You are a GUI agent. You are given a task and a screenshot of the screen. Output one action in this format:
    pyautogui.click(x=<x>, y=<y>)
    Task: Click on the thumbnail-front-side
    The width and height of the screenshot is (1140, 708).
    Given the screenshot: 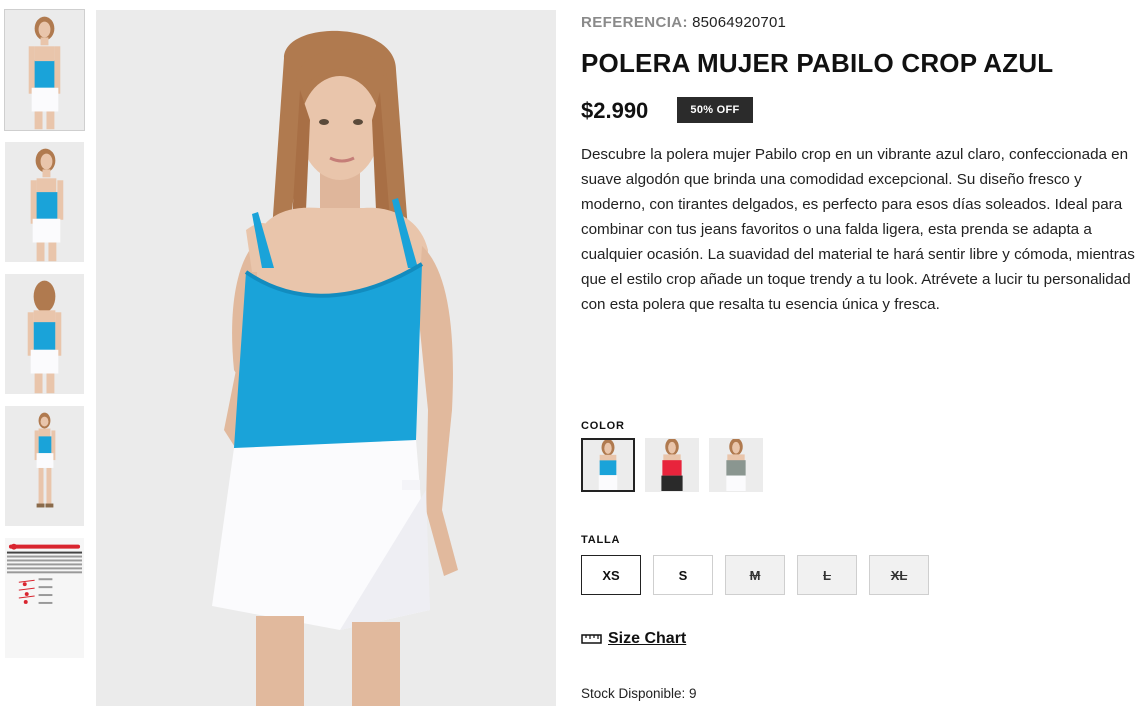 What is the action you would take?
    pyautogui.click(x=44, y=202)
    